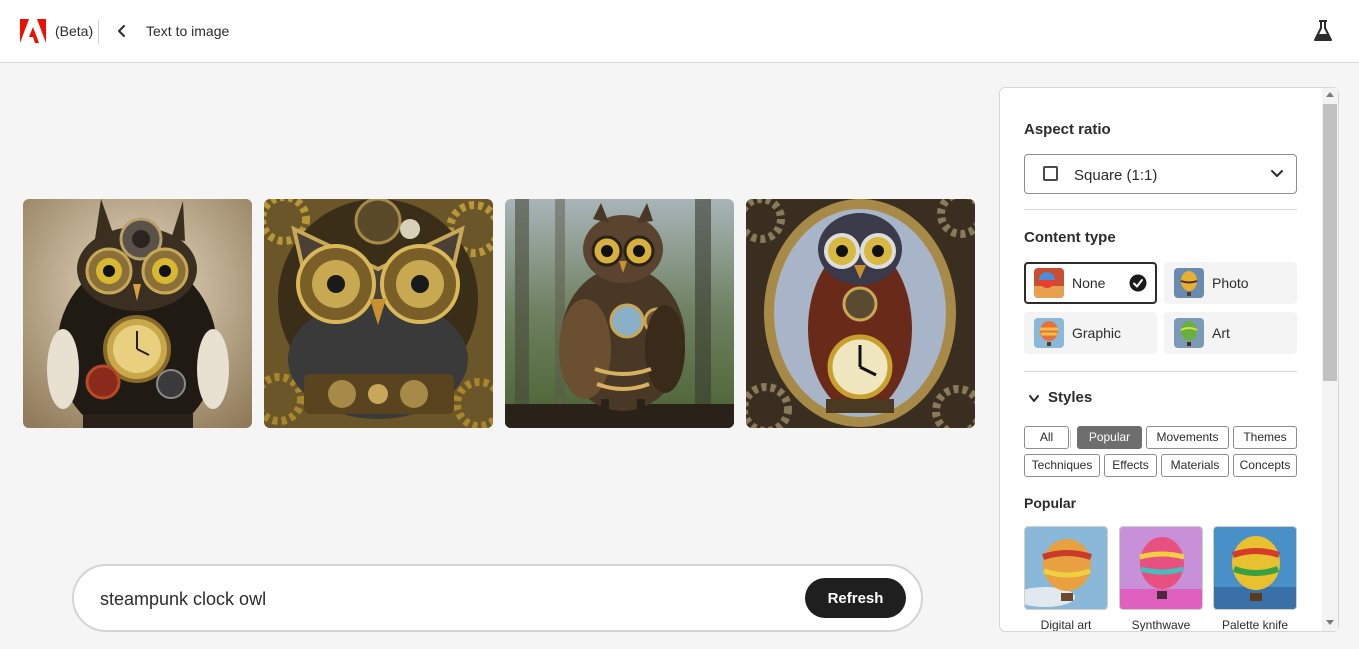 The height and width of the screenshot is (649, 1359). What do you see at coordinates (1116, 175) in the screenshot?
I see `aspect-ratio-value: Square (1:1)` at bounding box center [1116, 175].